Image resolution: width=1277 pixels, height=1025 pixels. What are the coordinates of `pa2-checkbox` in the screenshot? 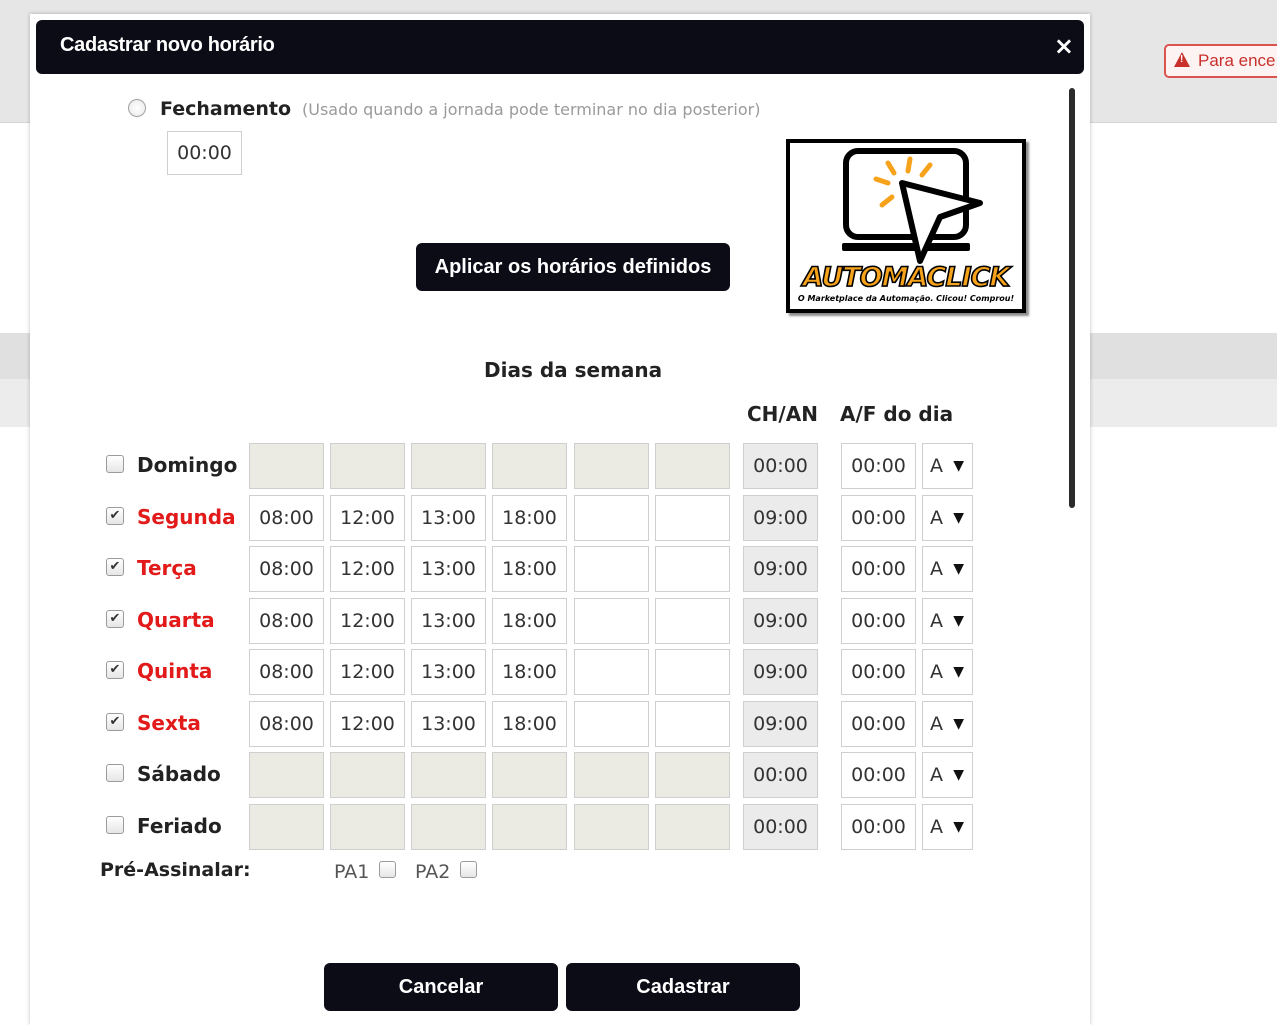 It's located at (468, 869).